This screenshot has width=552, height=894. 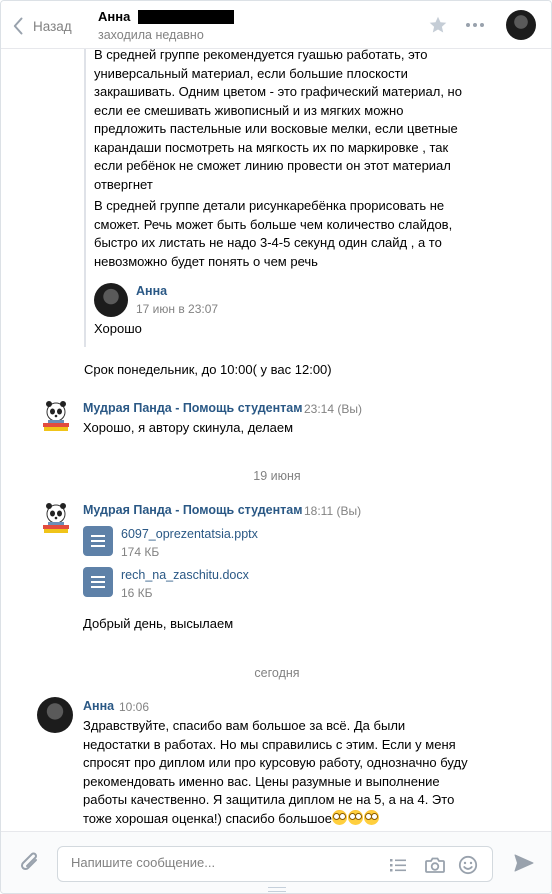 I want to click on date-separator: сегодня, so click(x=277, y=673).